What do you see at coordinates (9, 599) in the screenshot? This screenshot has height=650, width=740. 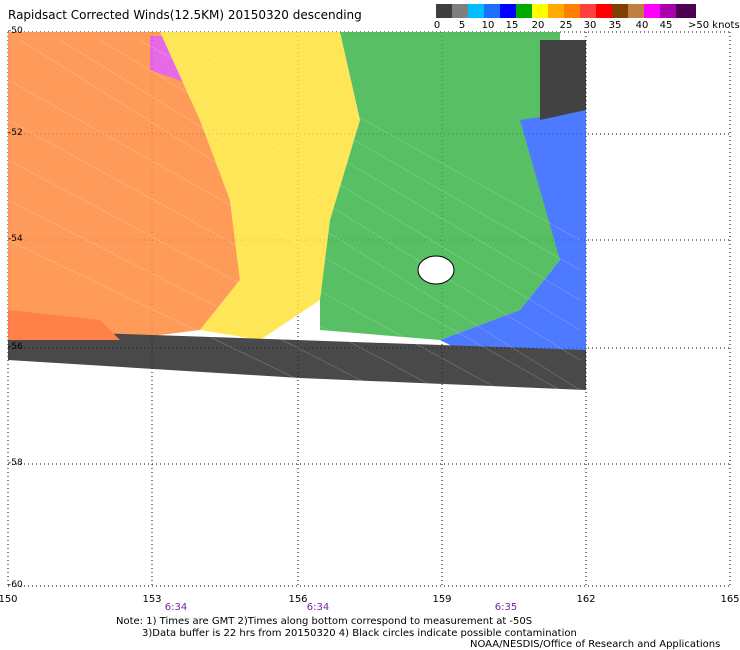 I see `lon-label-150: 150` at bounding box center [9, 599].